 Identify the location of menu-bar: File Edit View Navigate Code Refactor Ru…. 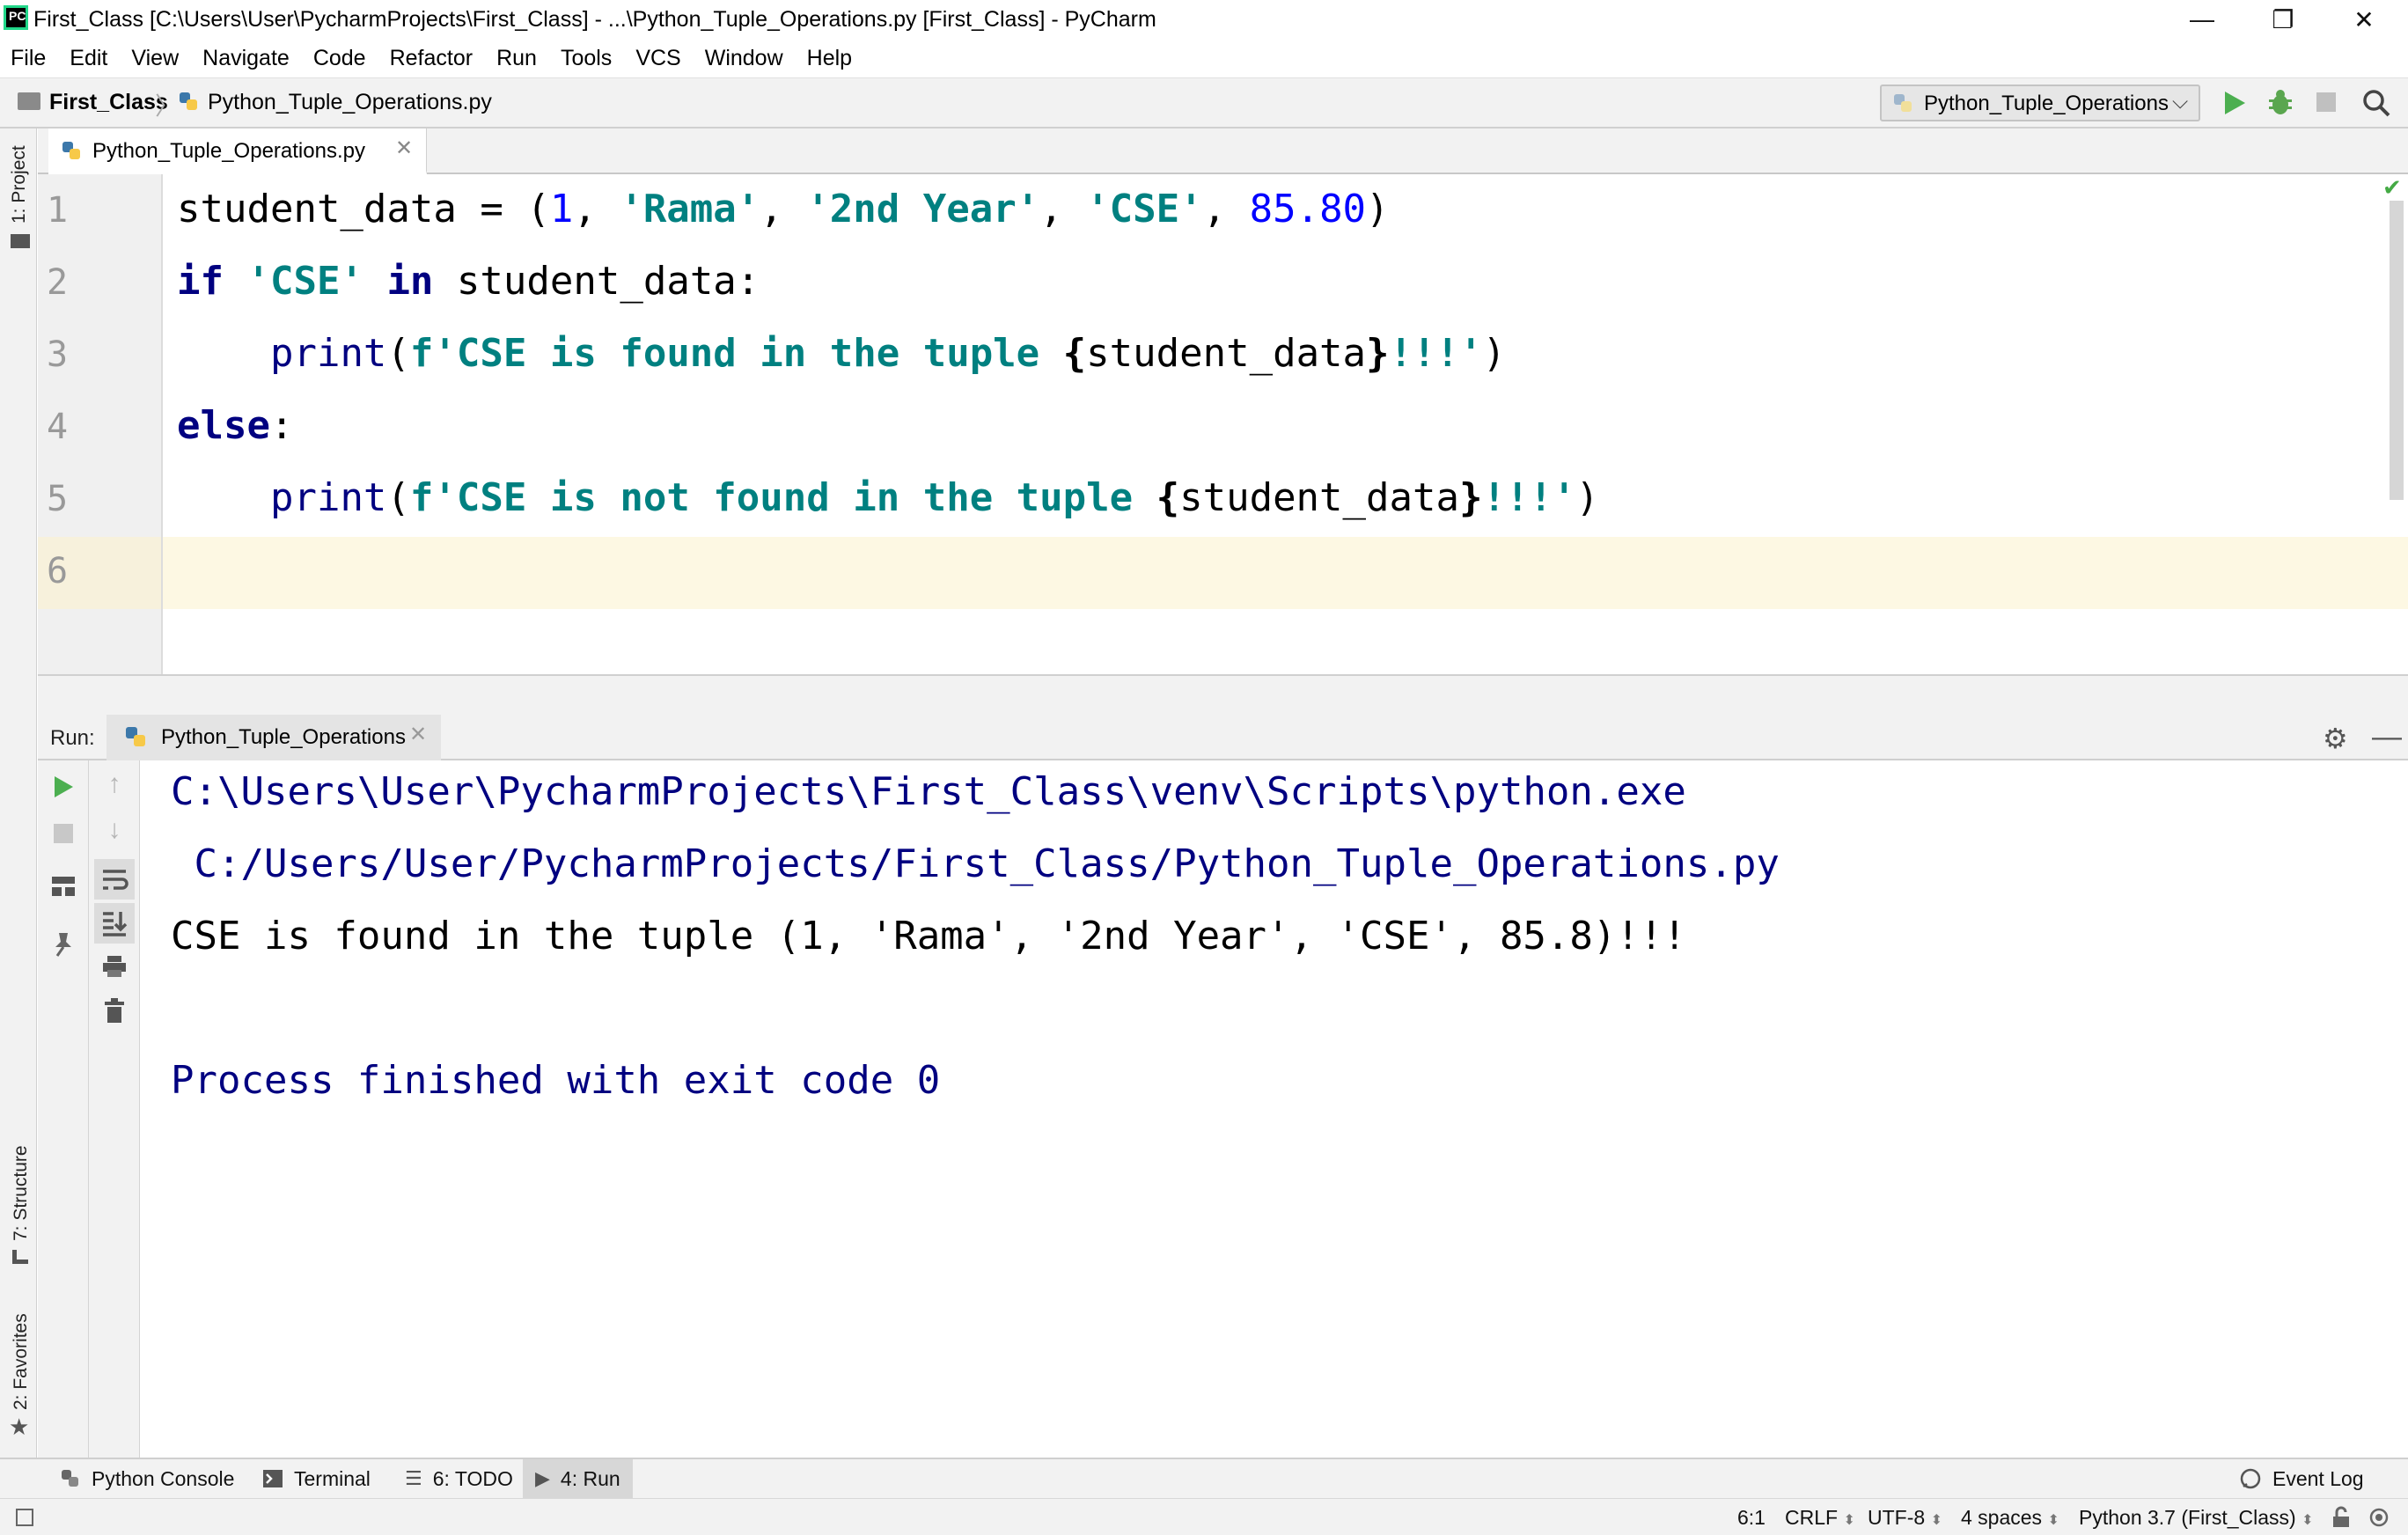
(1204, 58).